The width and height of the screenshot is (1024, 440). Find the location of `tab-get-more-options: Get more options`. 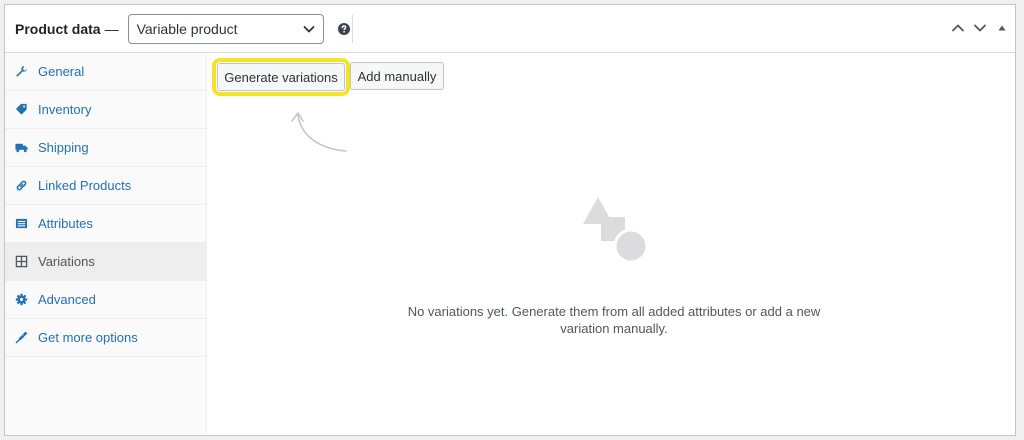

tab-get-more-options: Get more options is located at coordinates (105, 338).